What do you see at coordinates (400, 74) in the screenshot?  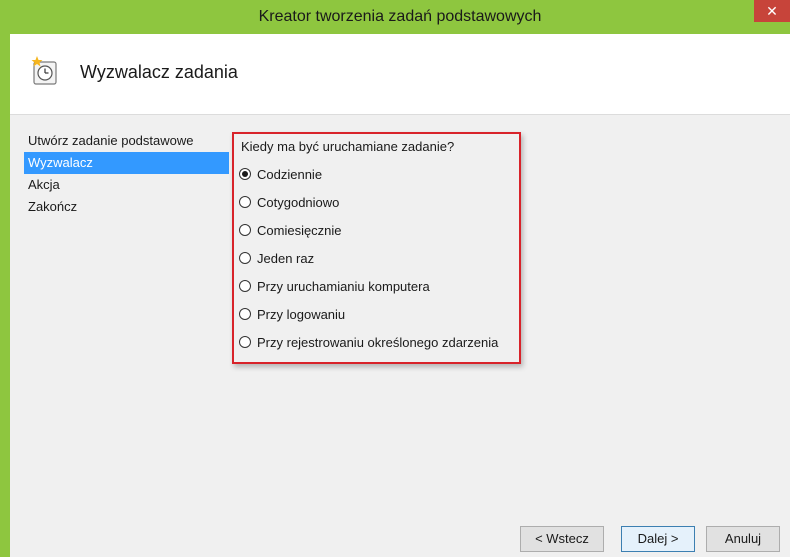 I see `wizard-header: Wyzwalacz zadania` at bounding box center [400, 74].